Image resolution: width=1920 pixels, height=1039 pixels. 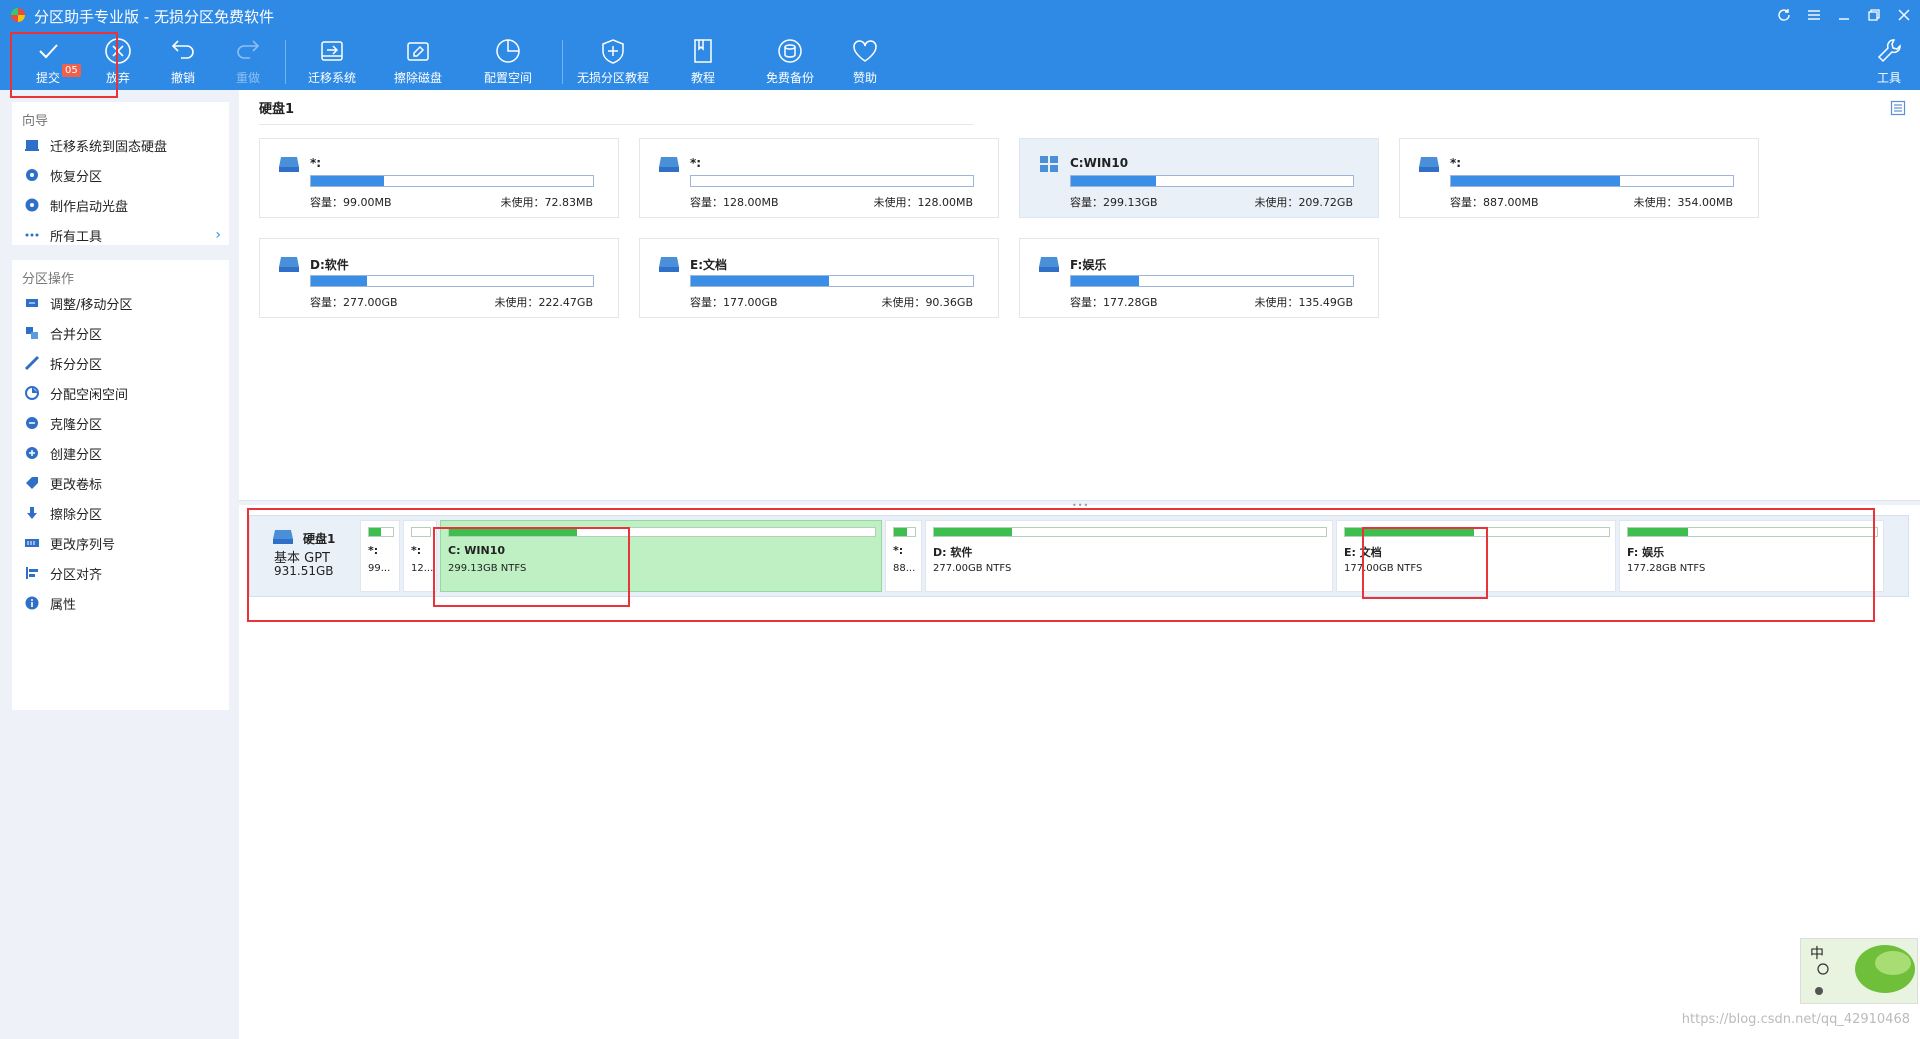 I want to click on segment-info: 177.28GB NTFS, so click(x=1666, y=568).